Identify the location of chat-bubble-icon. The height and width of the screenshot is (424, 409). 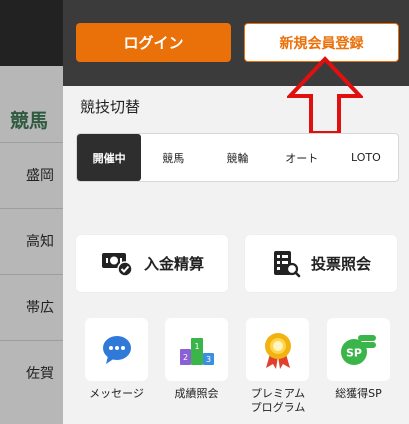
(116, 349).